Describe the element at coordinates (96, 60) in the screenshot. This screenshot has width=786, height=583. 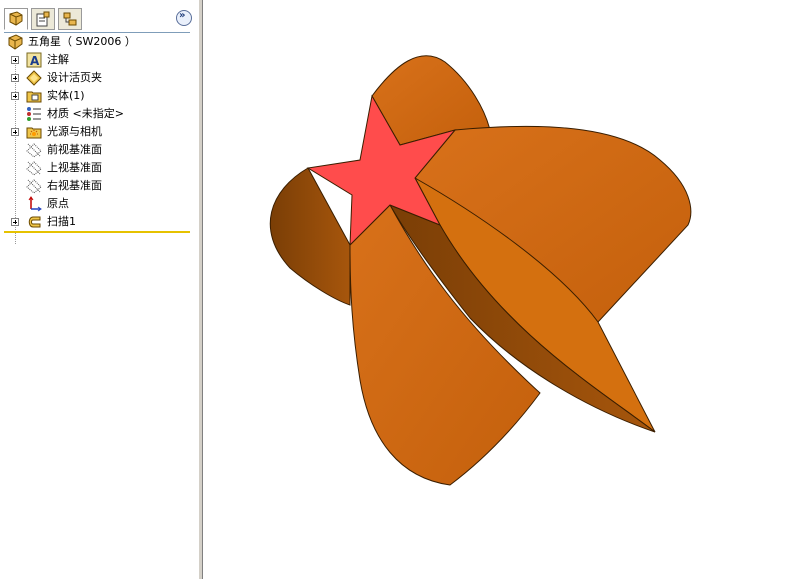
I see `tree-item-annotations: A 注解` at that location.